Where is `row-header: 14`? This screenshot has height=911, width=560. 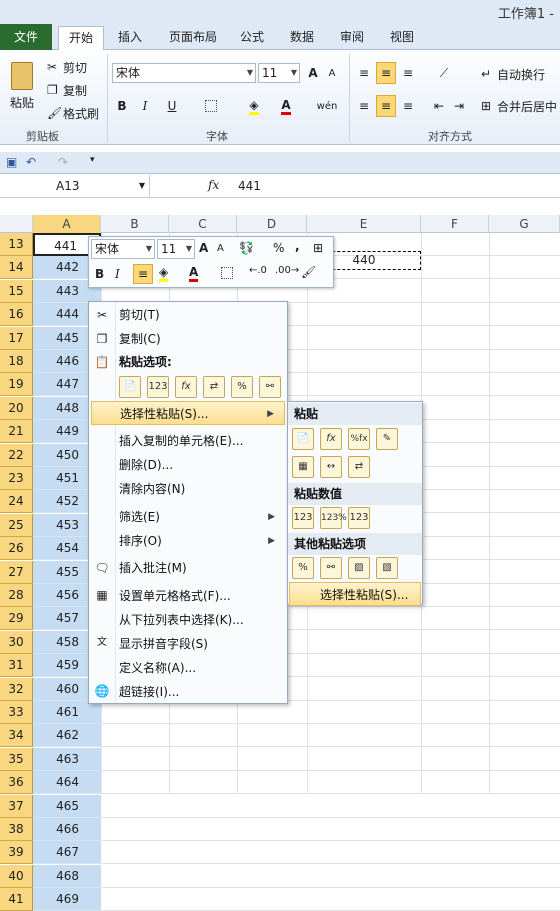
row-header: 14 is located at coordinates (16, 267).